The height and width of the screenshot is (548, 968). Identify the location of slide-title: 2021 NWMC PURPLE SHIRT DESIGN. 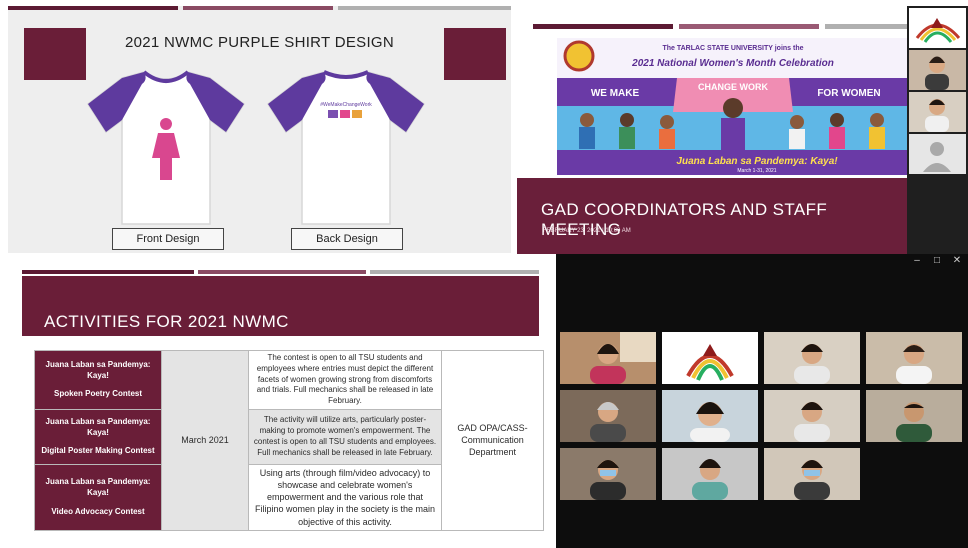
(259, 42).